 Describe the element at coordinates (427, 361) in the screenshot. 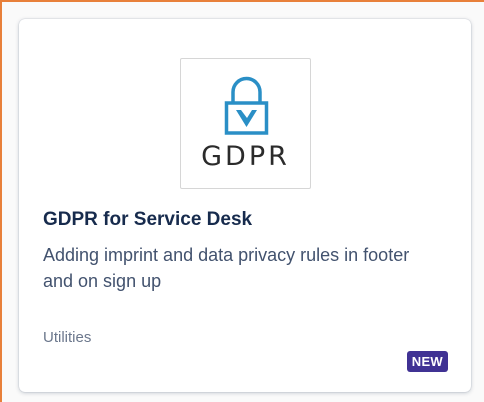

I see `new-badge: NEW` at that location.